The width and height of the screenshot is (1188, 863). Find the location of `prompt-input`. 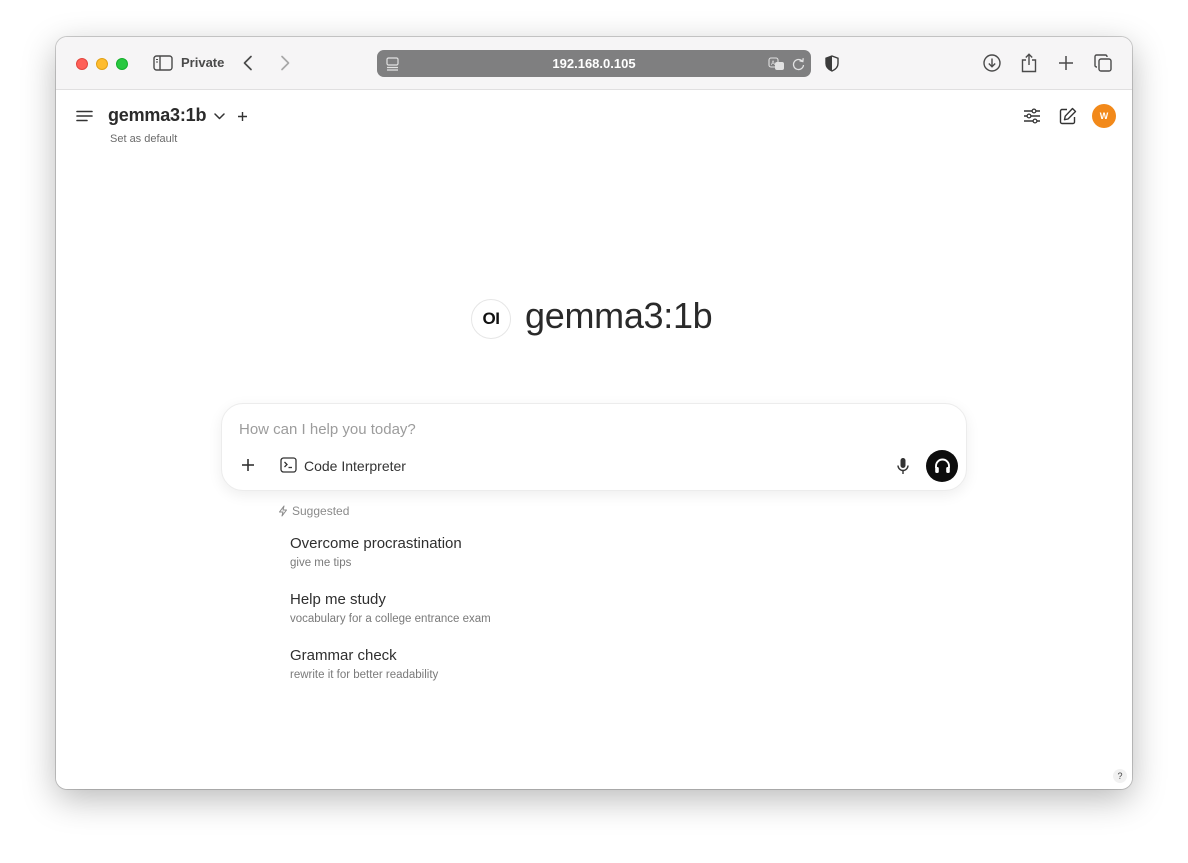

prompt-input is located at coordinates (539, 429).